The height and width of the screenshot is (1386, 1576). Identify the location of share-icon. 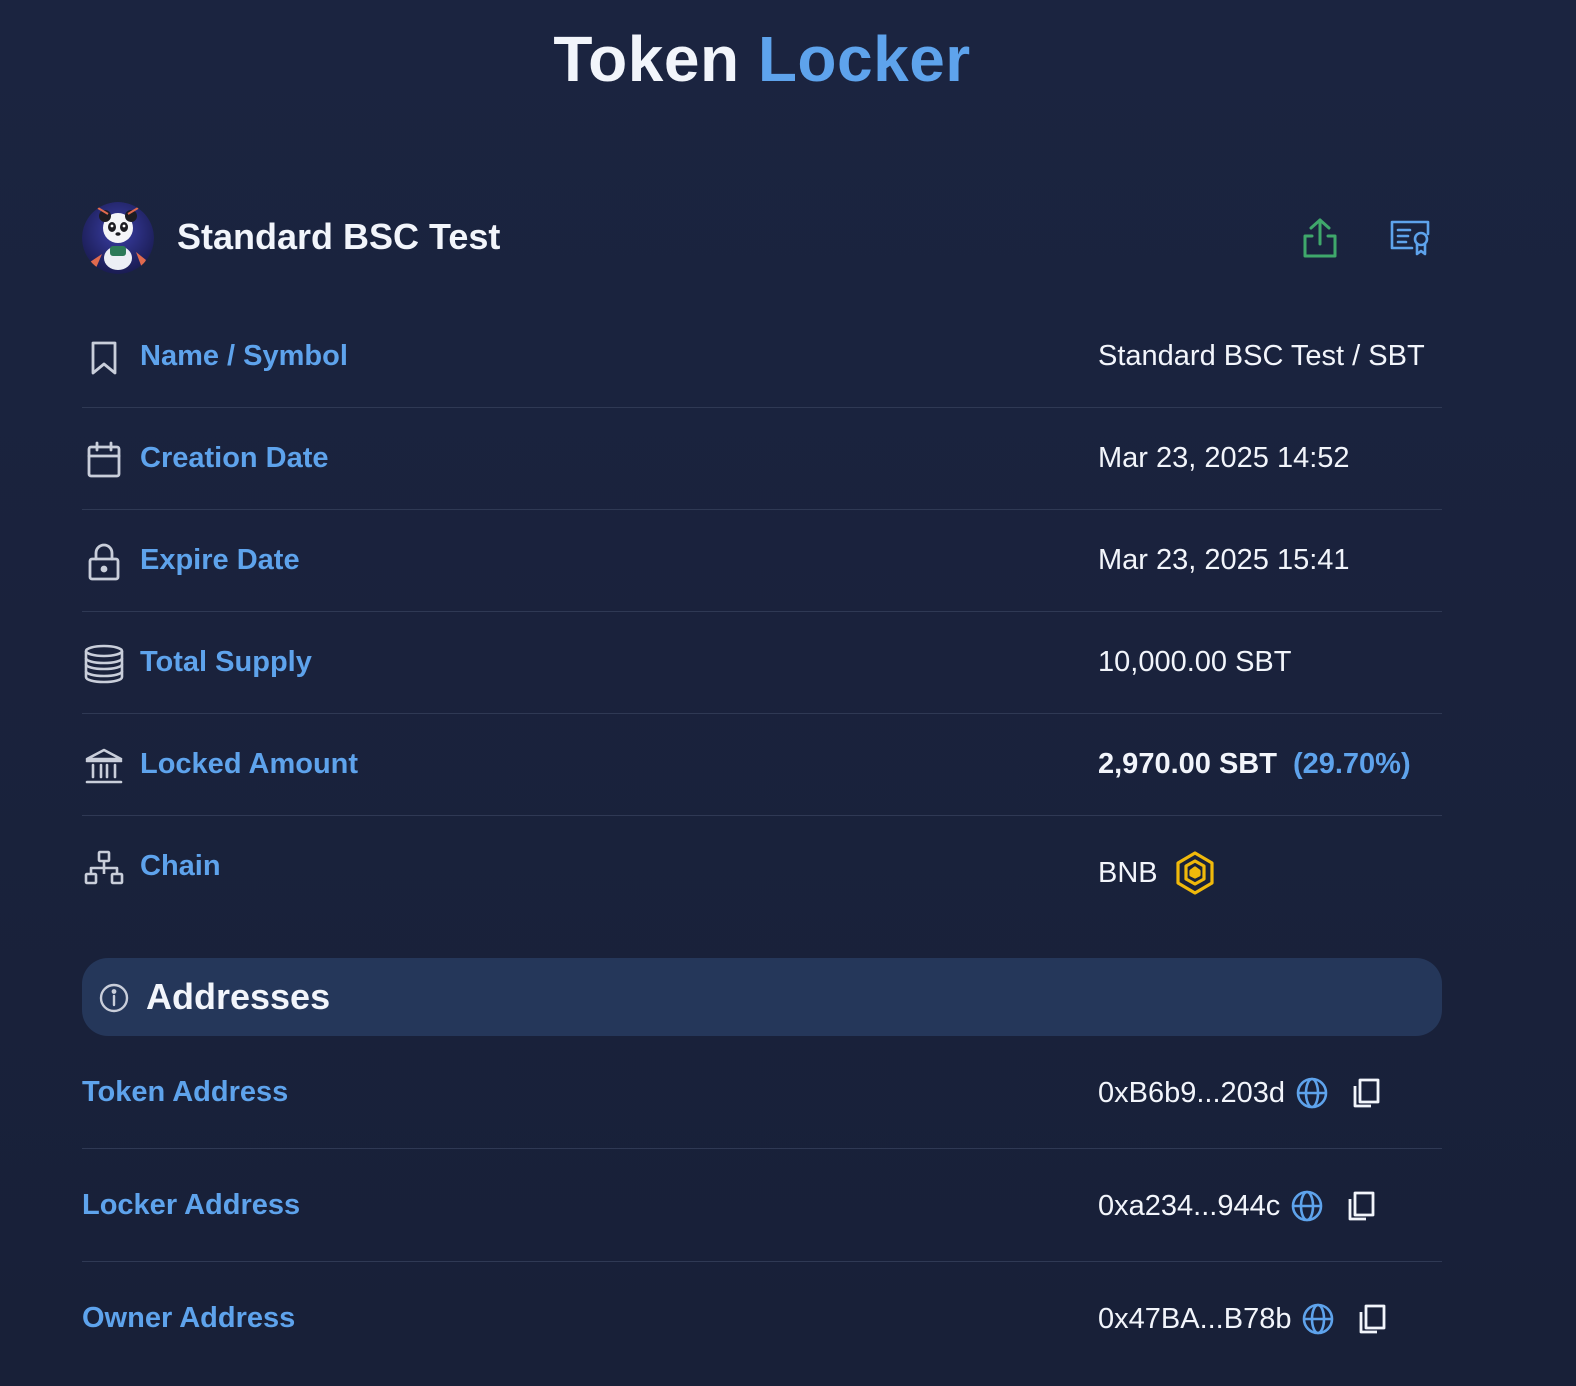
(1320, 238).